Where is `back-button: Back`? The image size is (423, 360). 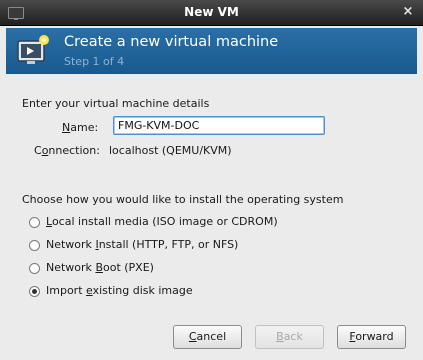
back-button: Back is located at coordinates (289, 337).